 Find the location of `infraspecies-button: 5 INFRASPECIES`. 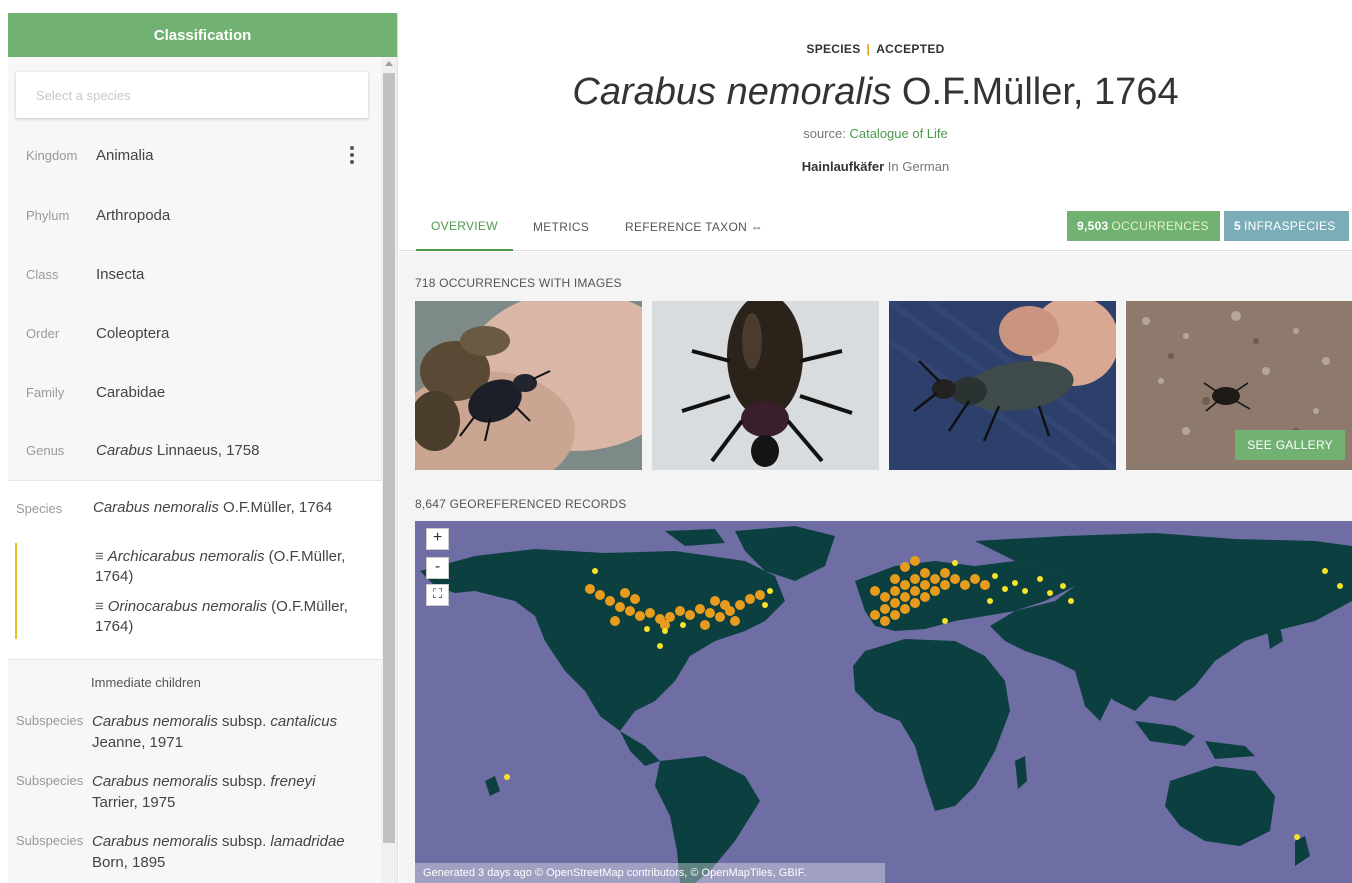

infraspecies-button: 5 INFRASPECIES is located at coordinates (1286, 226).